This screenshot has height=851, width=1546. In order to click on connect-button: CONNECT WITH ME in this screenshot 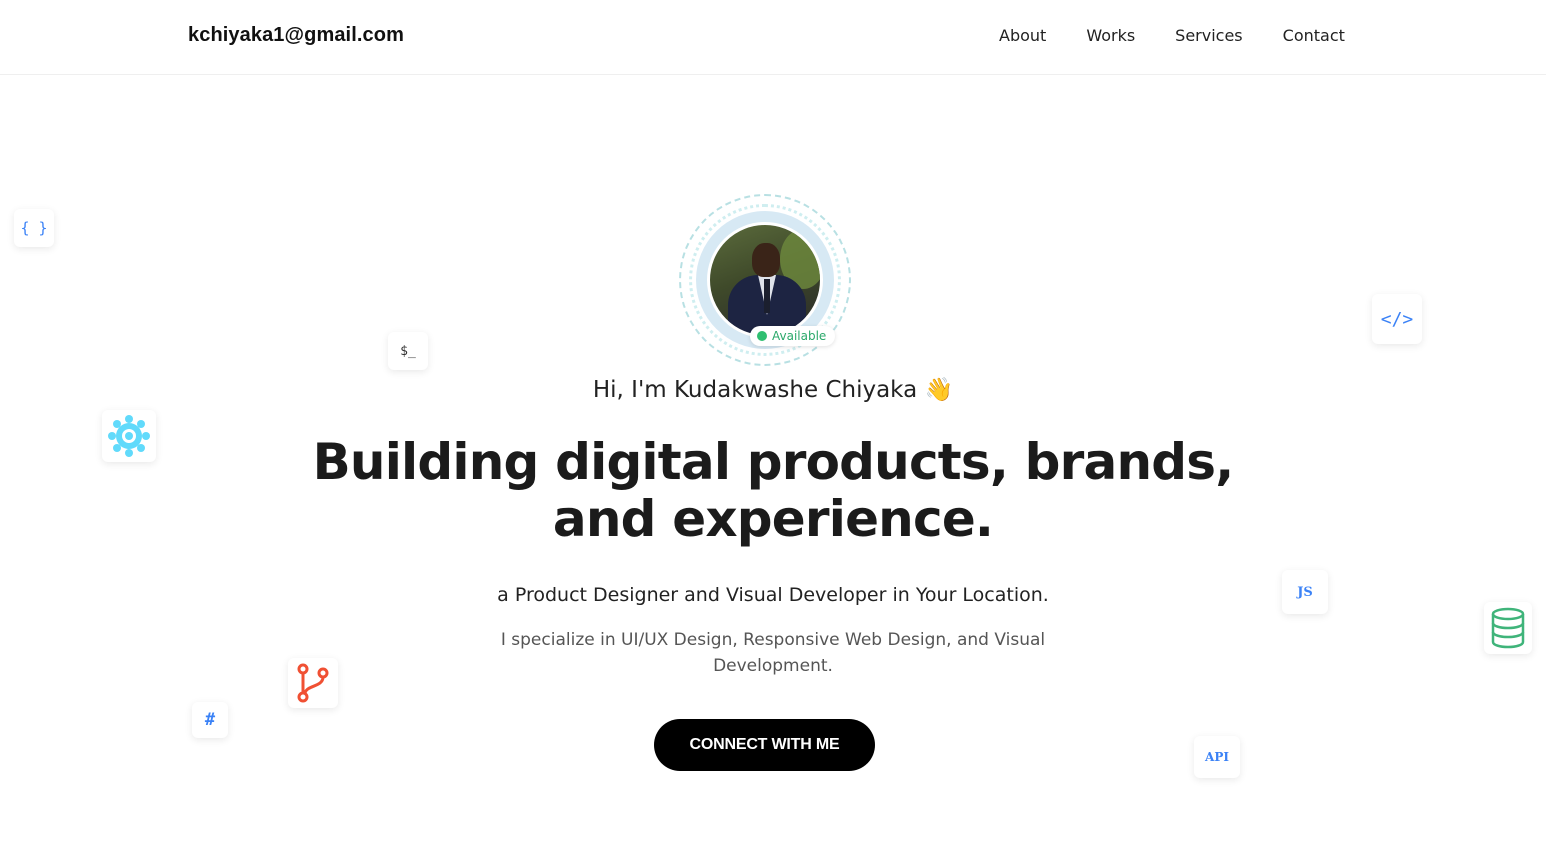, I will do `click(764, 745)`.